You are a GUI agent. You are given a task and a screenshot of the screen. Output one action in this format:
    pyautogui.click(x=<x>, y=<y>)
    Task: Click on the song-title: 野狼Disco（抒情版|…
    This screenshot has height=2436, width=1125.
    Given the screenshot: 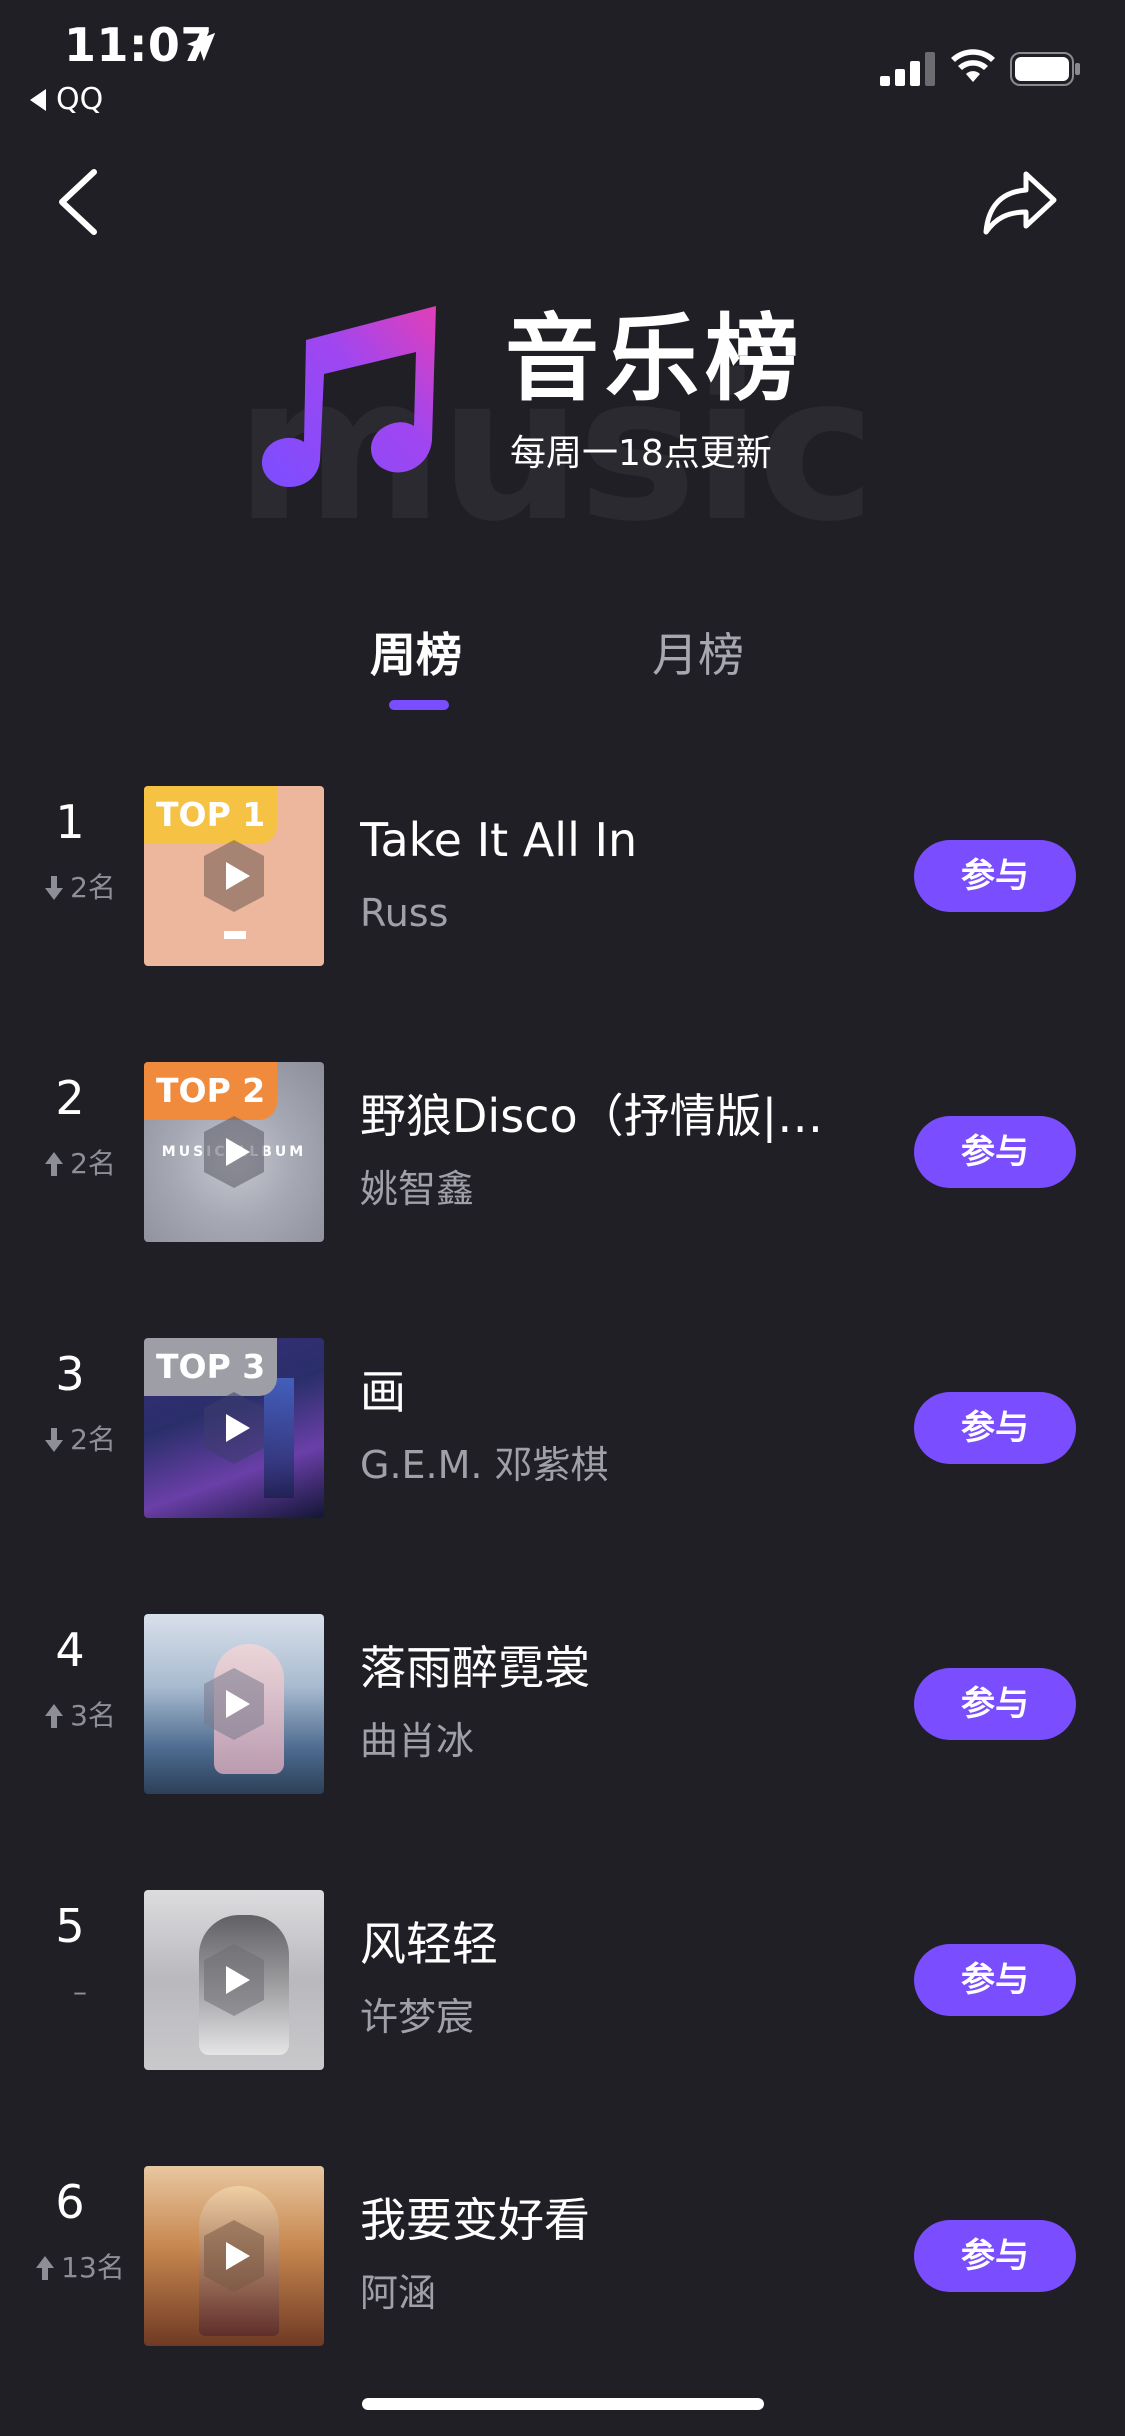 What is the action you would take?
    pyautogui.click(x=592, y=1116)
    